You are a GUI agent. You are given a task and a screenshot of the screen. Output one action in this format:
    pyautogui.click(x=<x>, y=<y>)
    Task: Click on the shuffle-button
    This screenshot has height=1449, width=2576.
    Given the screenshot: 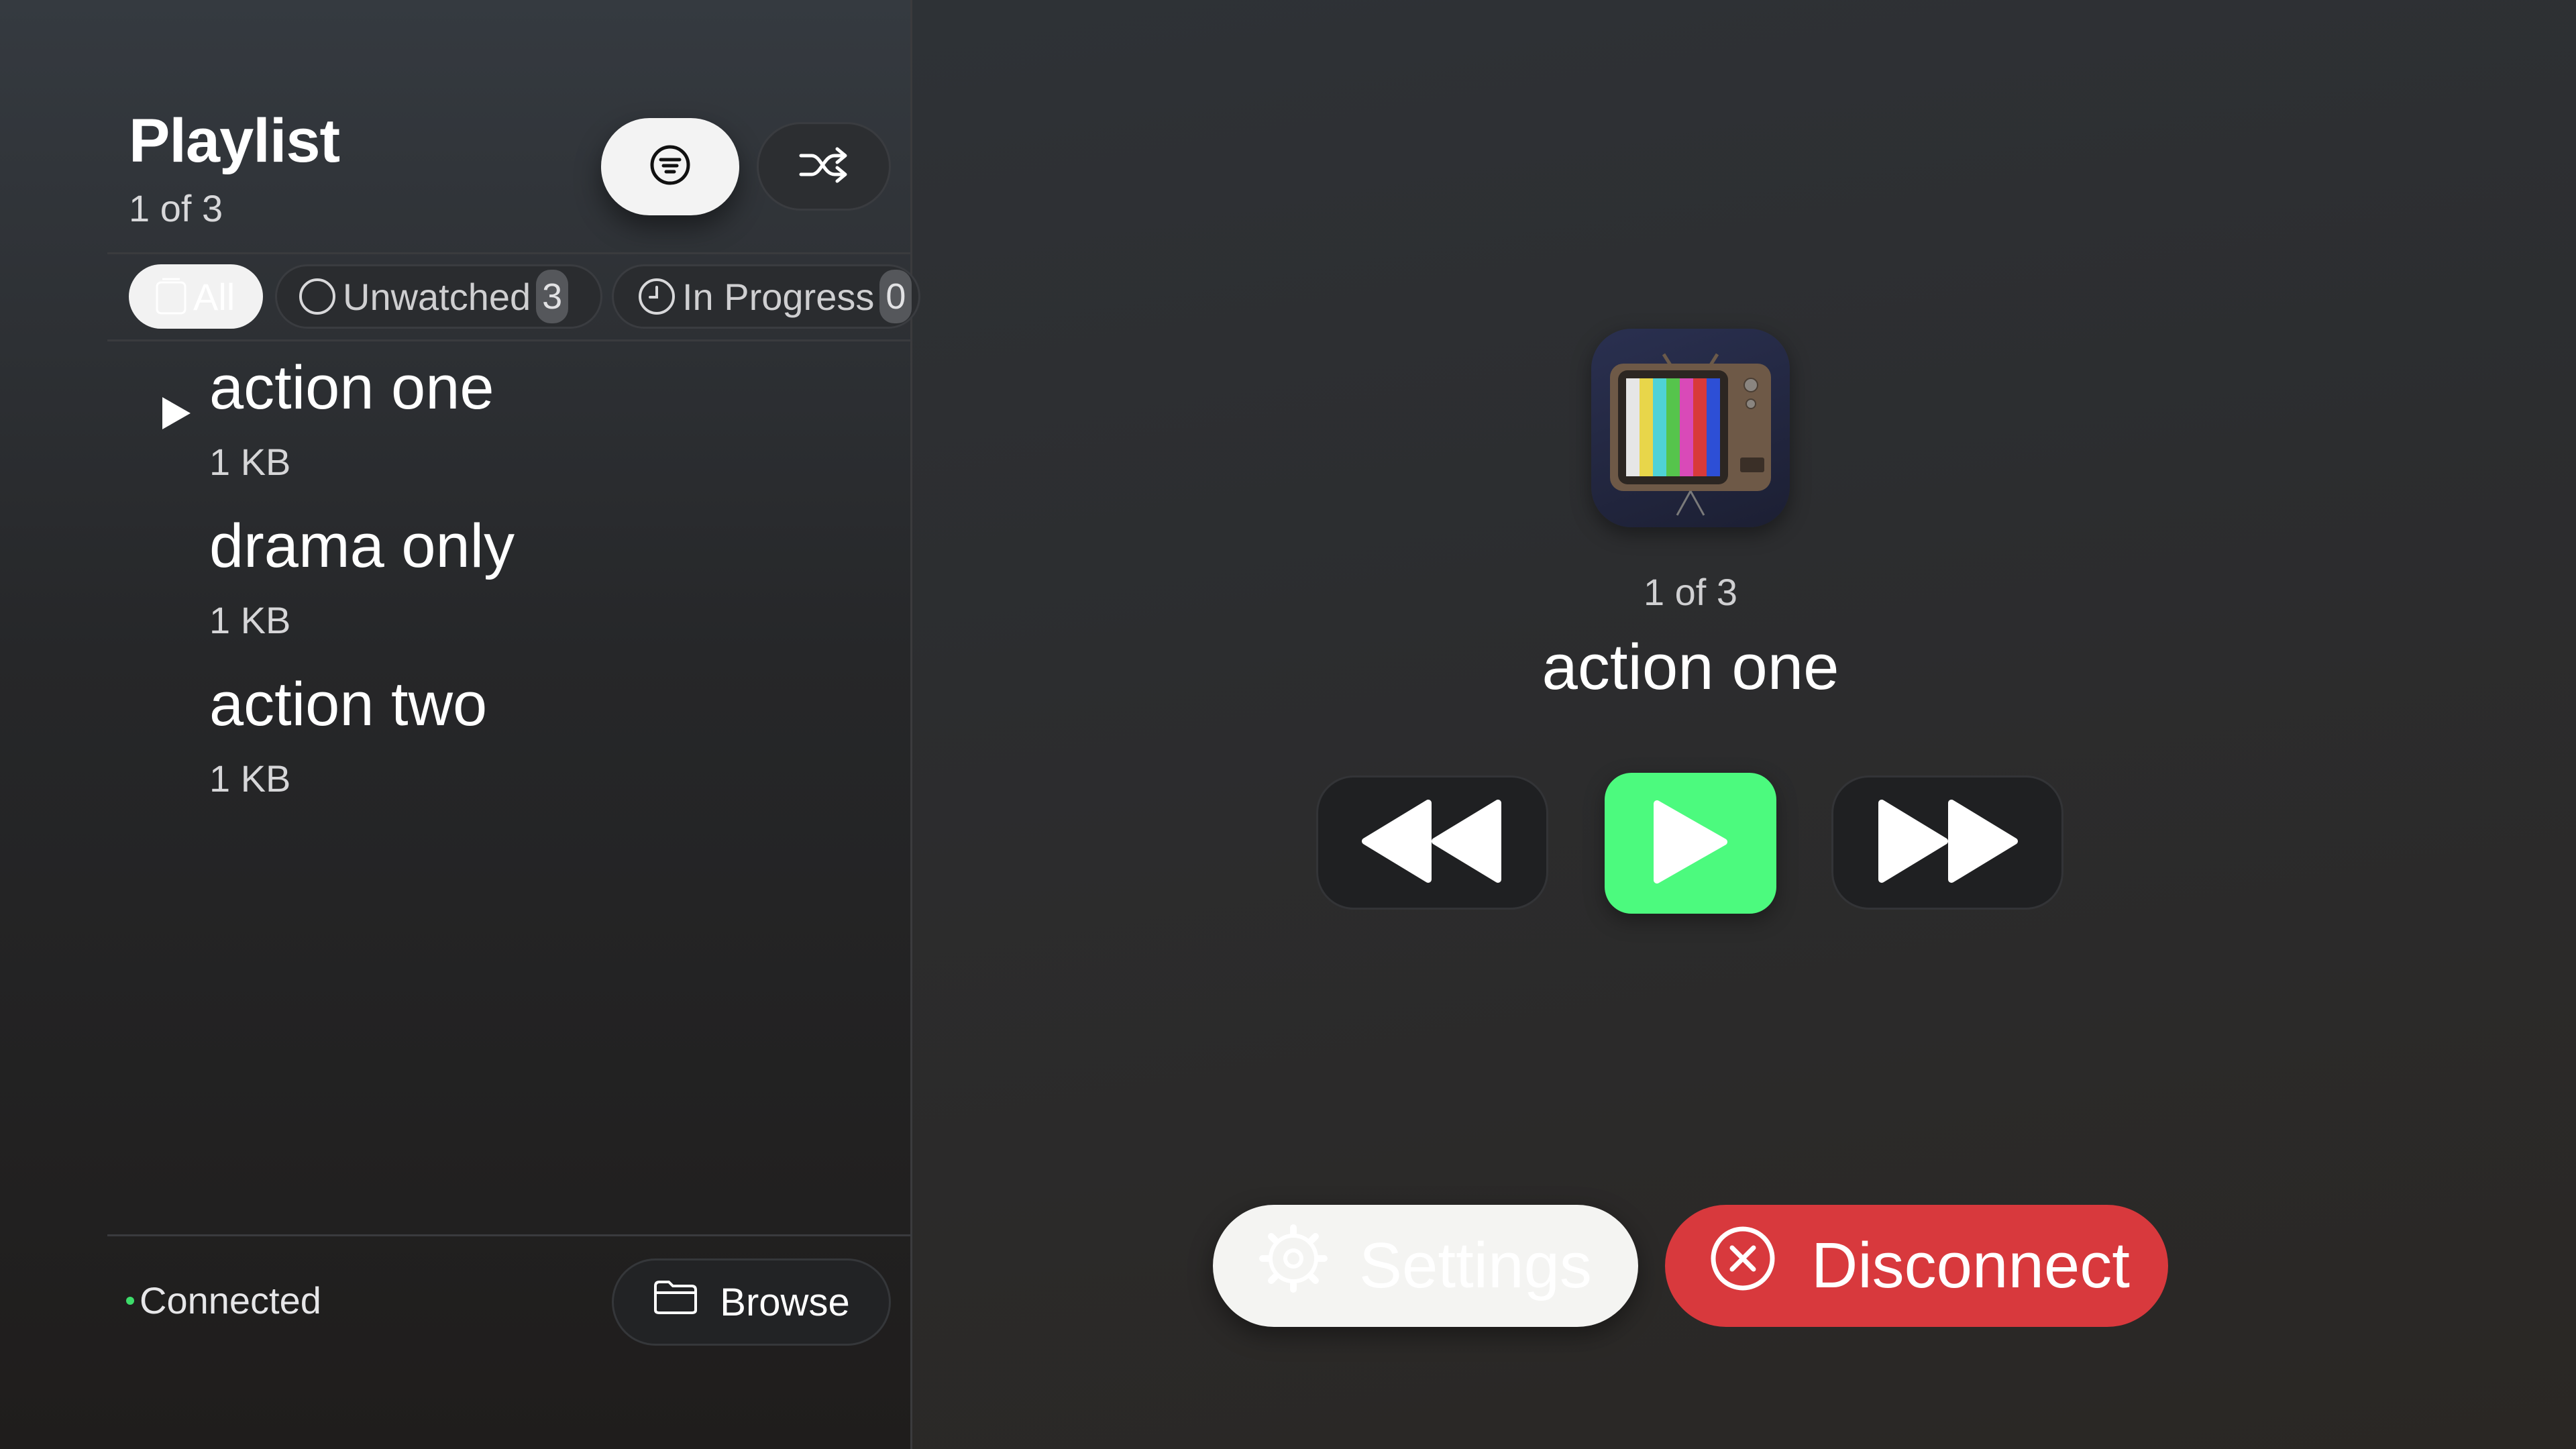 What is the action you would take?
    pyautogui.click(x=824, y=166)
    